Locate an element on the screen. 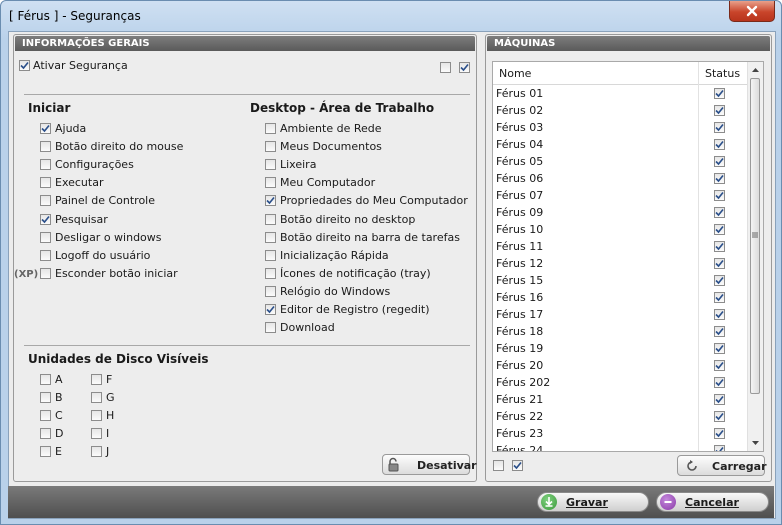  disk-option-label: B is located at coordinates (59, 398).